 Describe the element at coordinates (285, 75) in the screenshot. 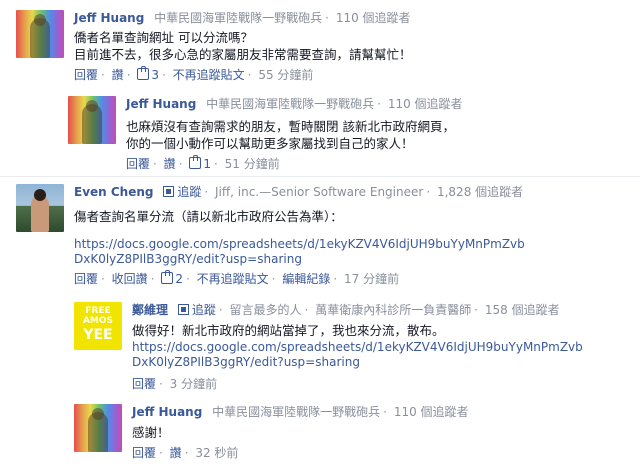

I see `timestamp: 55 分鐘前` at that location.